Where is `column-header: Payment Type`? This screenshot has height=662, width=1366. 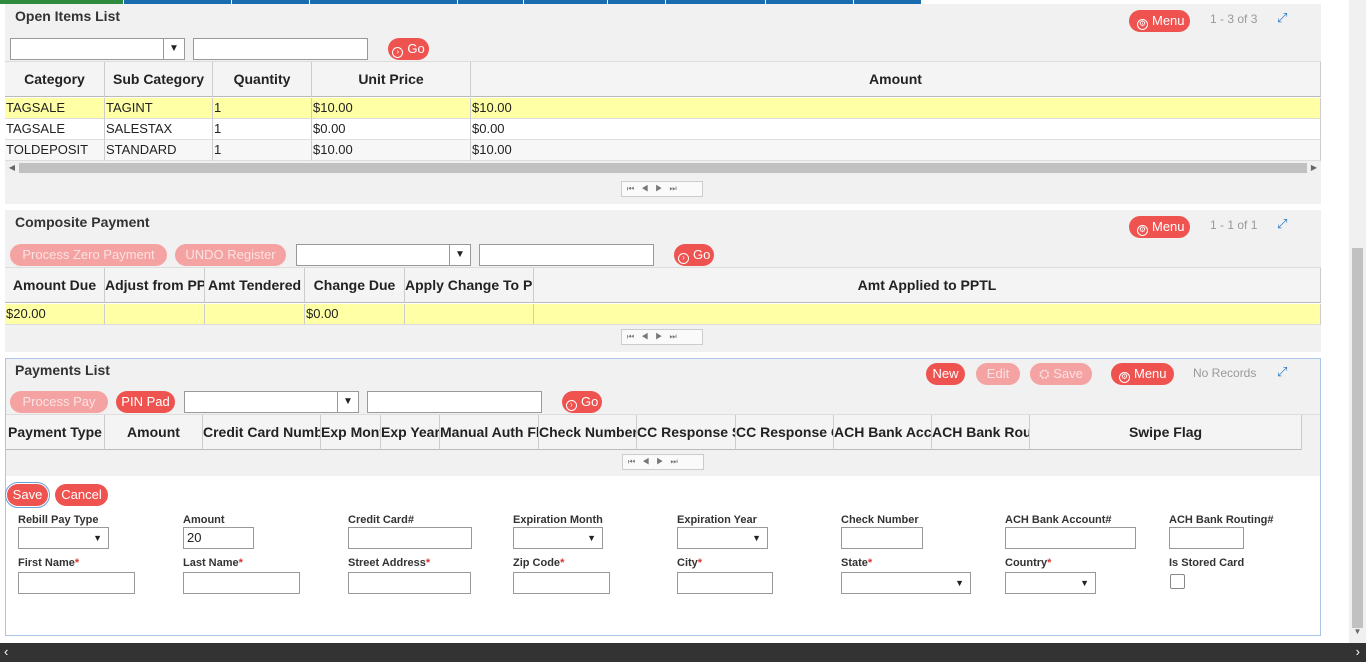 column-header: Payment Type is located at coordinates (55, 432).